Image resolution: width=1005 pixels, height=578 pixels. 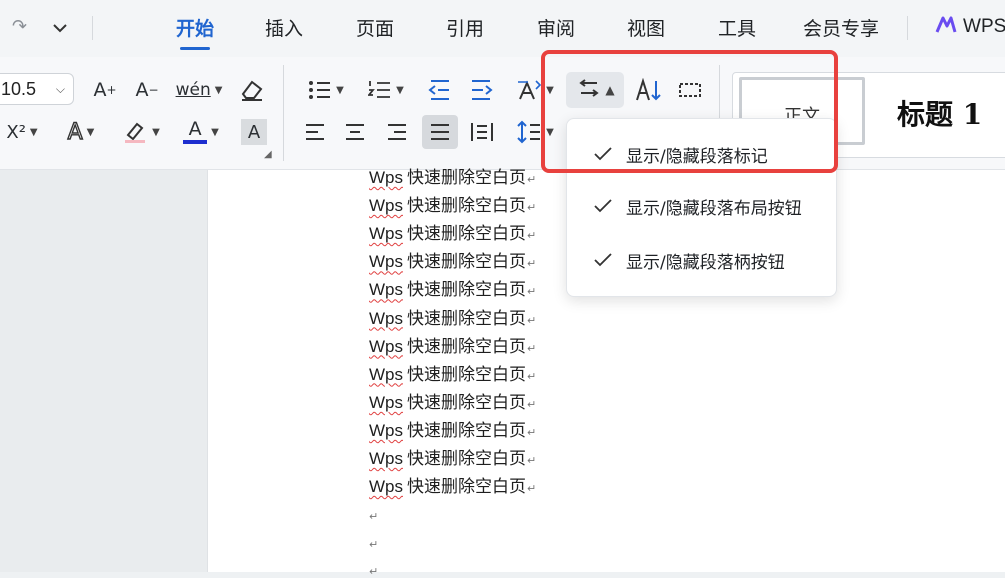 I want to click on menu-item-show-paragraph-layout-button: 显示/隐藏段落布局按钮, so click(x=701, y=206).